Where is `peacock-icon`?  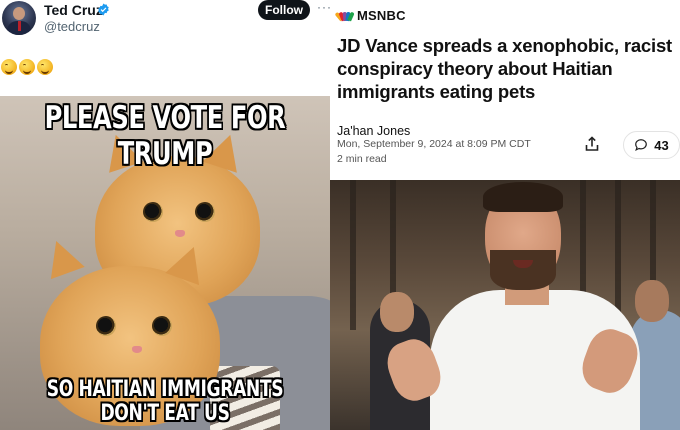
peacock-icon is located at coordinates (344, 16).